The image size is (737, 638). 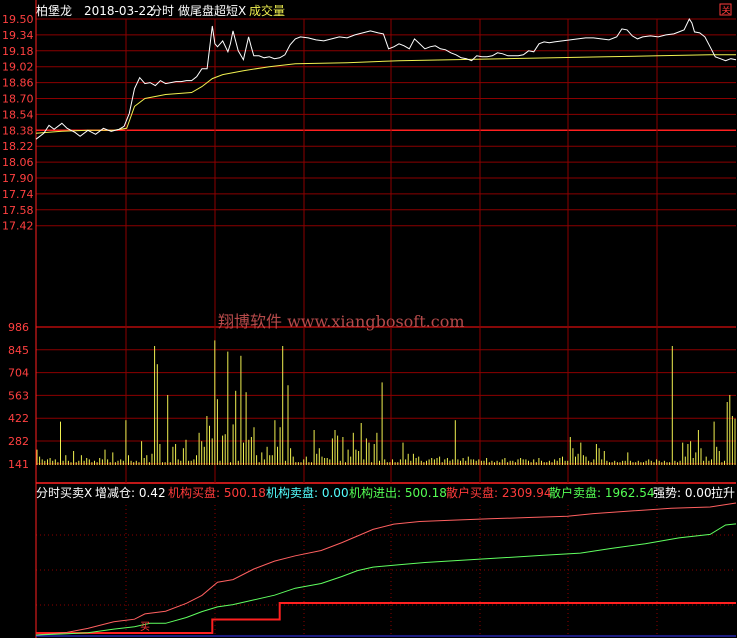 I want to click on price-tick-label: 19.02, so click(x=18, y=67).